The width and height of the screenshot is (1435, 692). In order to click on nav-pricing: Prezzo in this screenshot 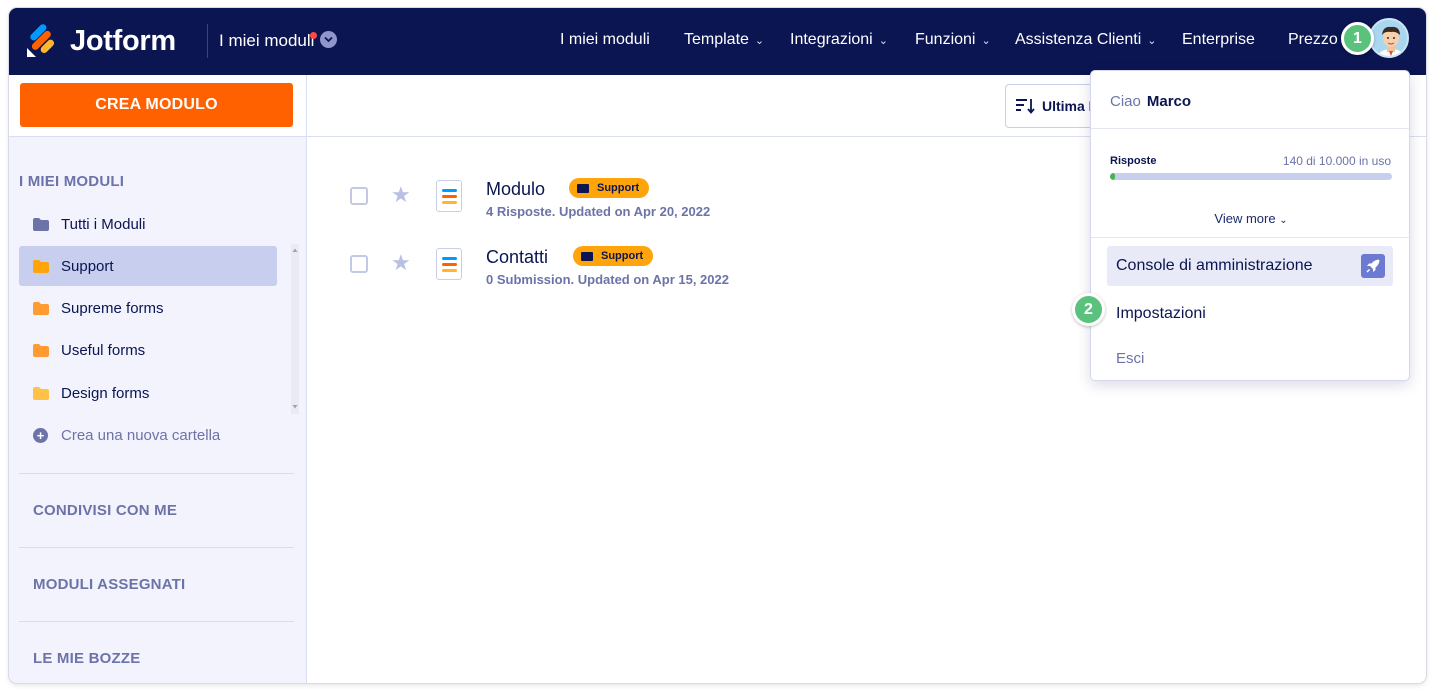, I will do `click(1313, 40)`.